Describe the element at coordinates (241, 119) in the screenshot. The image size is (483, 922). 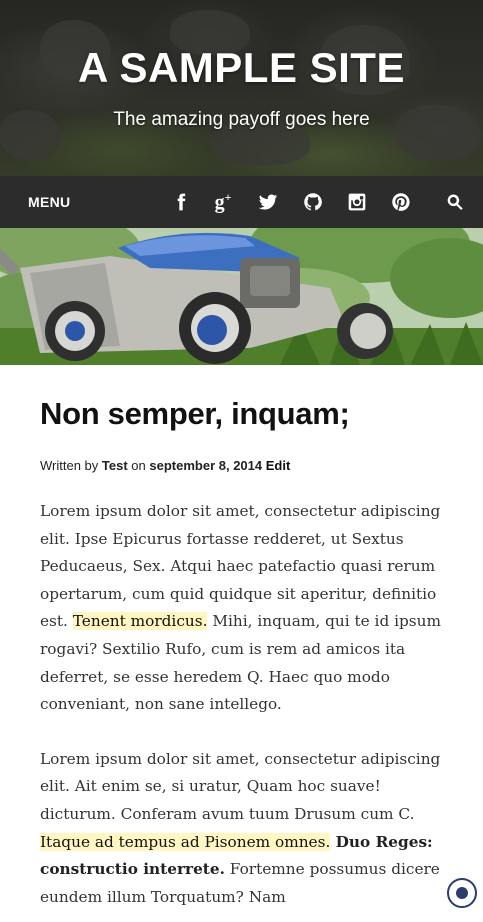
I see `site-tagline: The amazing payoff goes here` at that location.